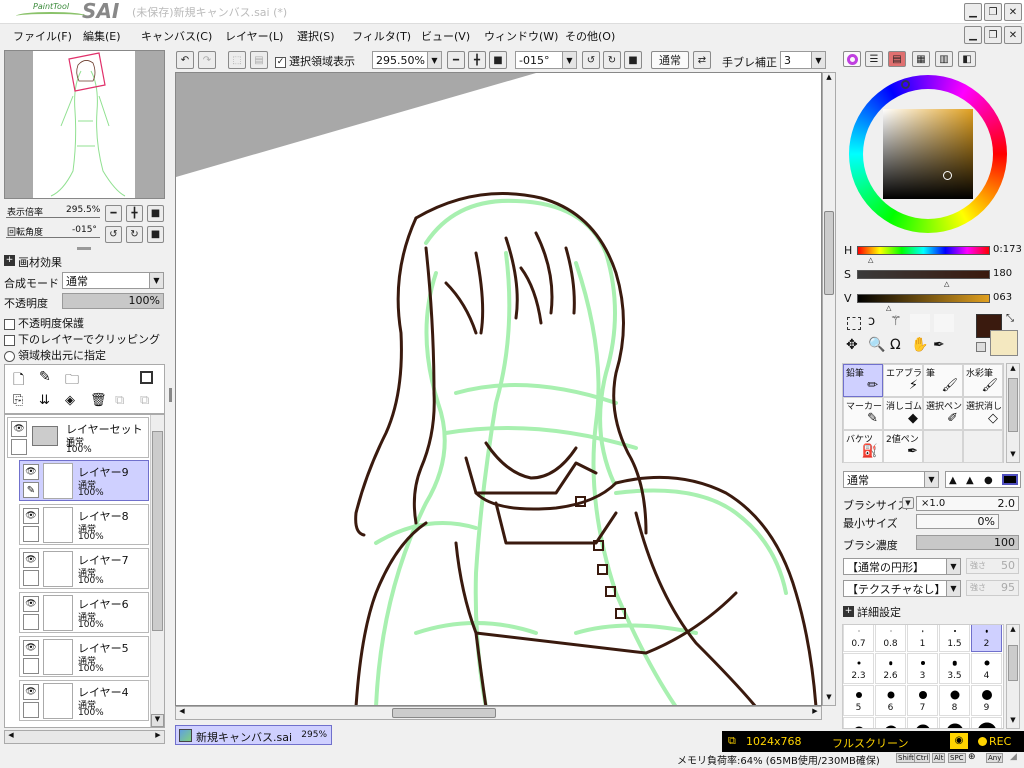 The image size is (1024, 768). I want to click on tool-watercolor: 水彩筆 🖌, so click(983, 380).